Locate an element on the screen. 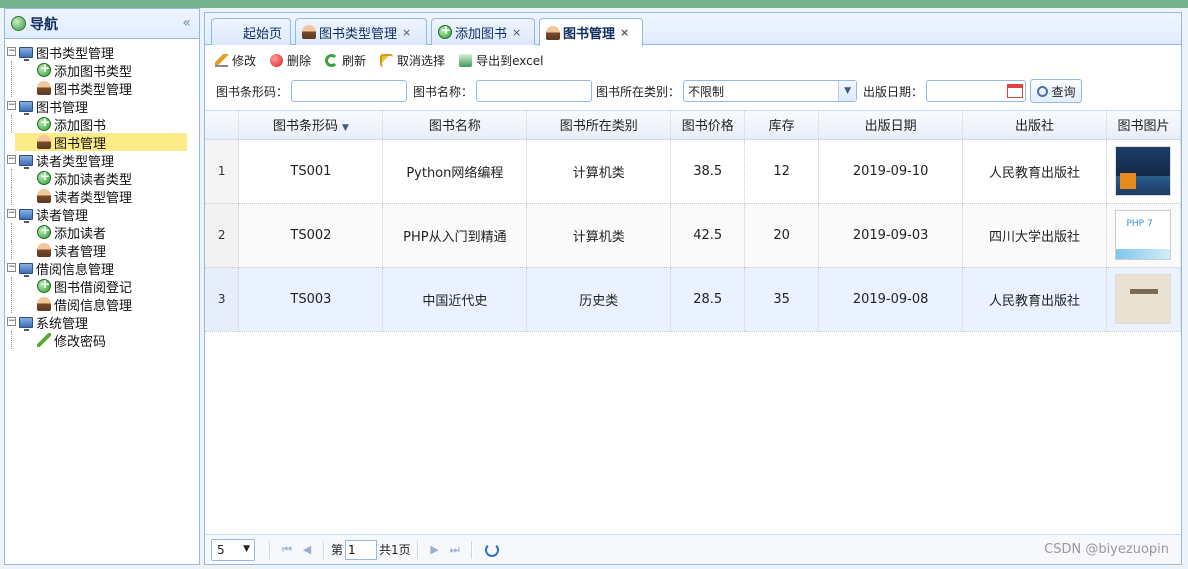 This screenshot has width=1188, height=569. tab-home: 起始页 is located at coordinates (251, 31).